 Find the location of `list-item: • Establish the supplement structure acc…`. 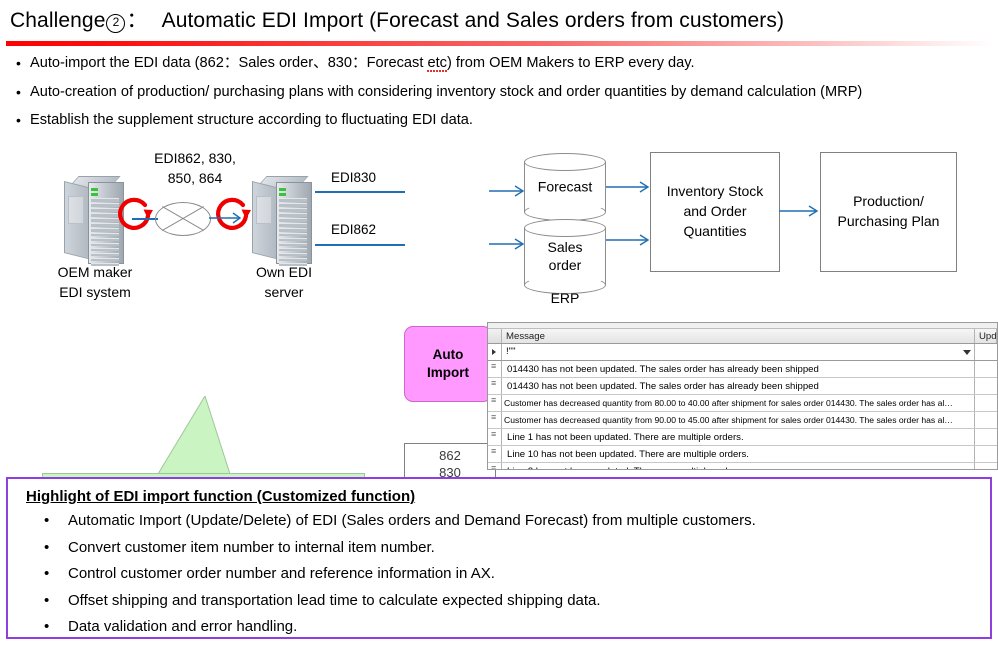

list-item: • Establish the supplement structure acc… is located at coordinates (500, 120).